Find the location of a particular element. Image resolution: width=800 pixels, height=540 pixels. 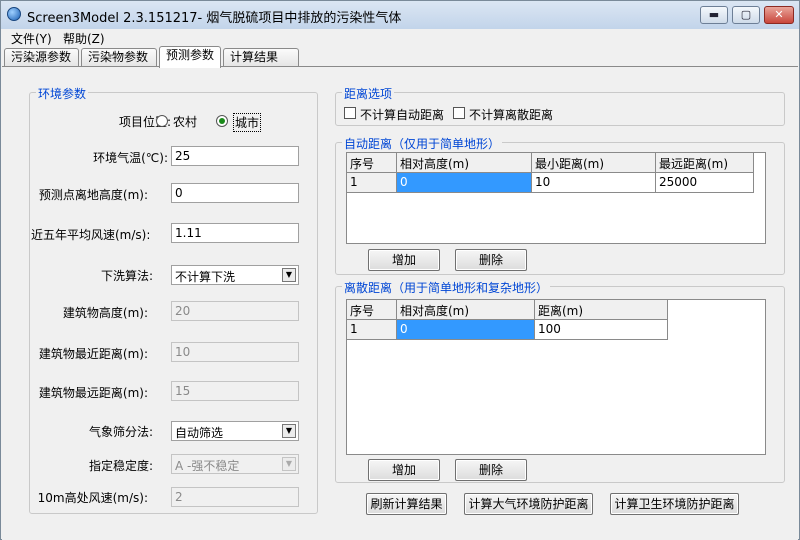

auto-distance-title: 自动距离（仅用于简单地形） is located at coordinates (422, 143).